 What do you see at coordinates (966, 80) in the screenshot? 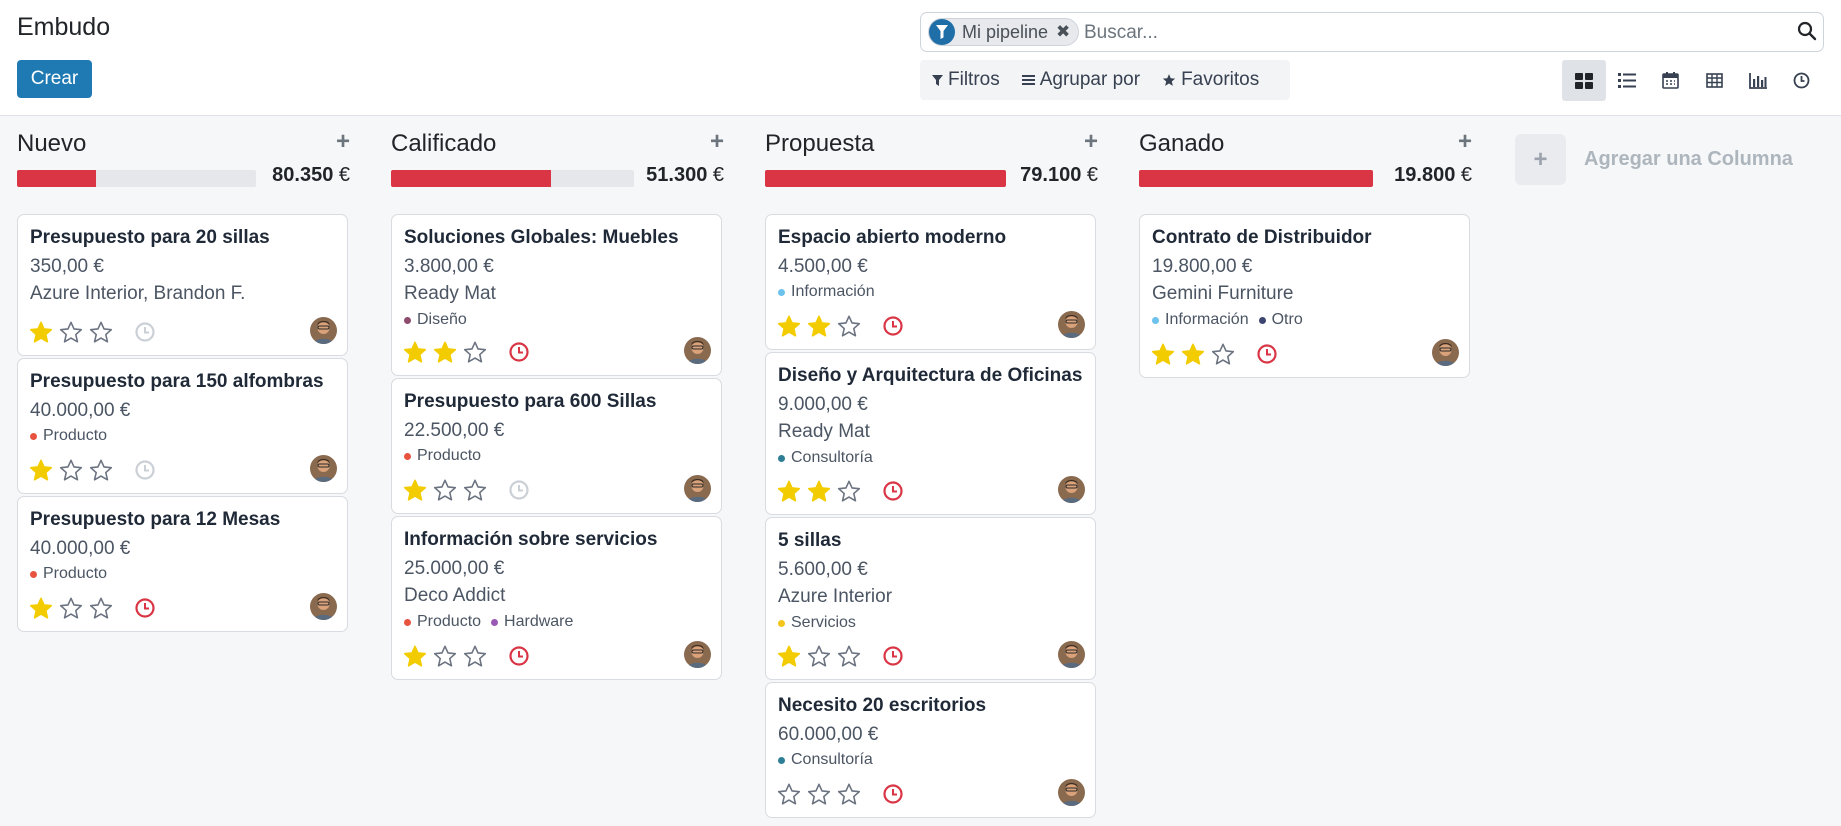
I see `filters-menu: Filtros` at bounding box center [966, 80].